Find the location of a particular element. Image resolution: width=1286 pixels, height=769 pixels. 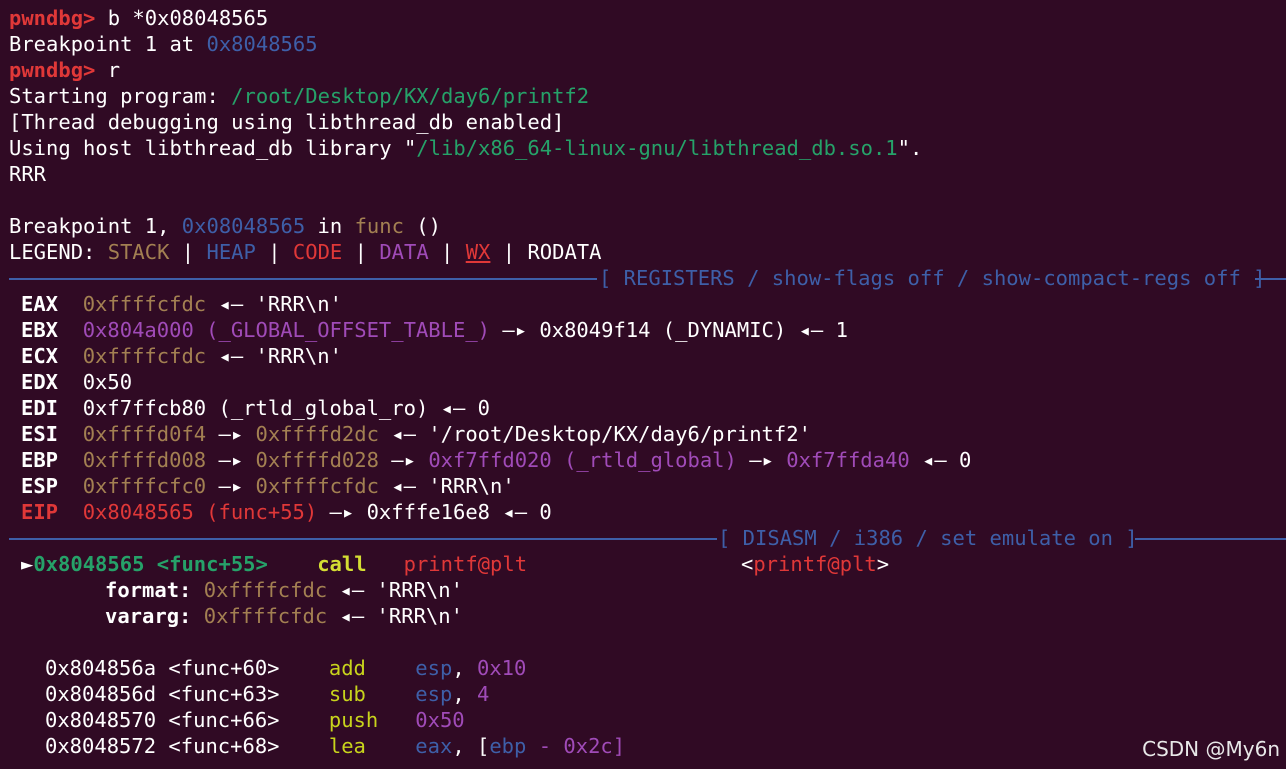

instruction-comment: <printf@plt> is located at coordinates (815, 564).